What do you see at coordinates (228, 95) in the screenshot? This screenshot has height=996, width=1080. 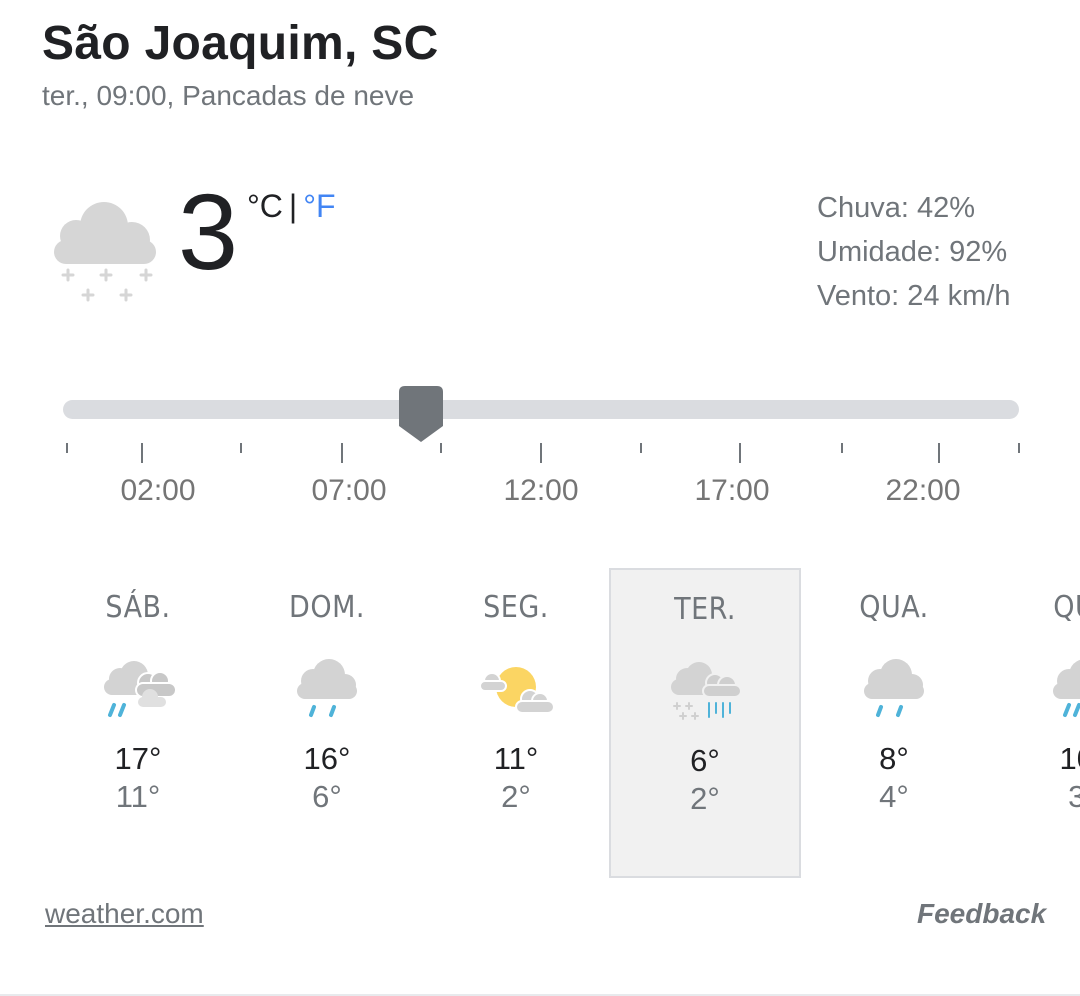 I see `conditions-subtitle: ter., 09:00, Pancadas de neve` at bounding box center [228, 95].